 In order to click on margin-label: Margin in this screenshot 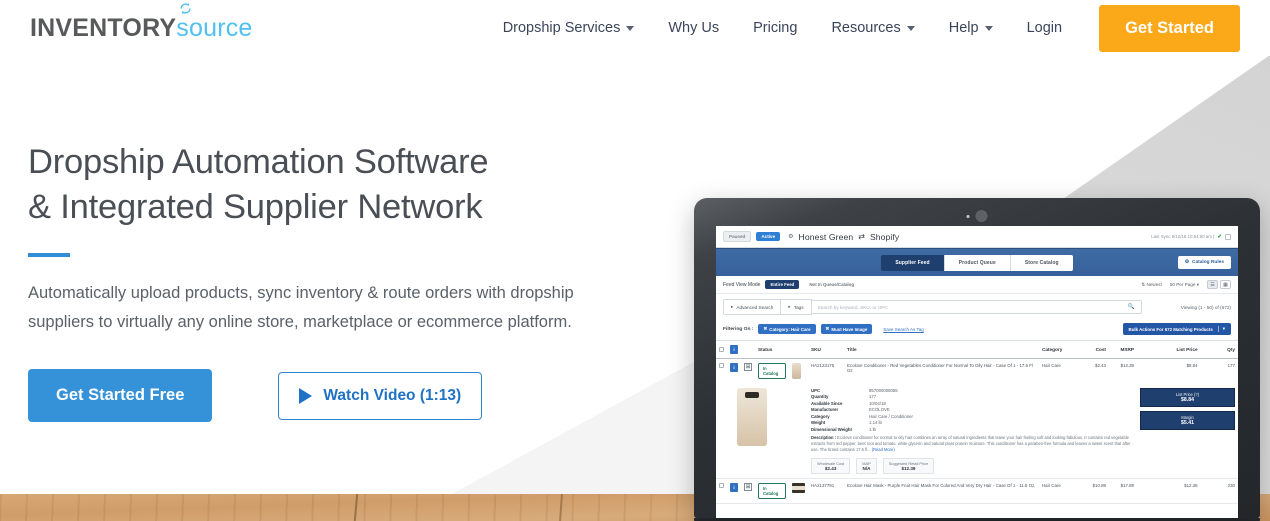, I will do `click(1187, 417)`.